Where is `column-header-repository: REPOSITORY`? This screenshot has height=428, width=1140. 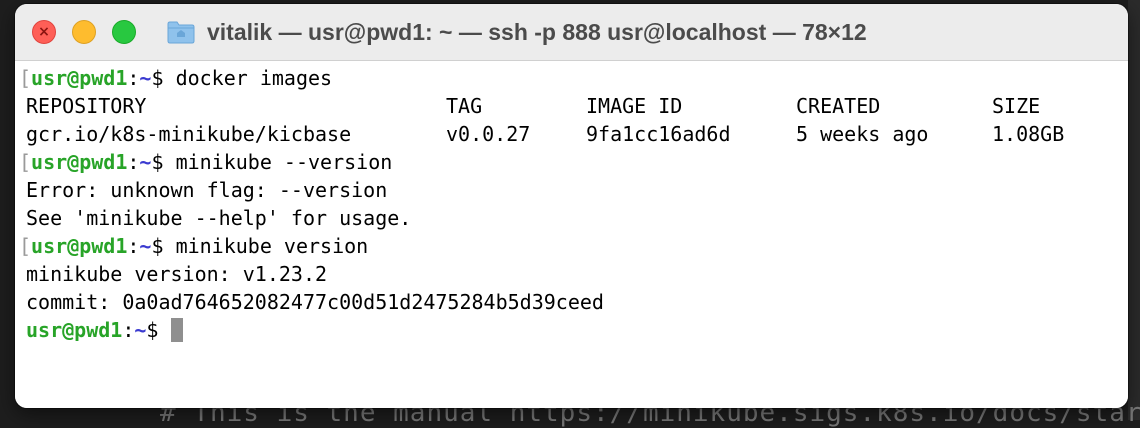
column-header-repository: REPOSITORY is located at coordinates (86, 106).